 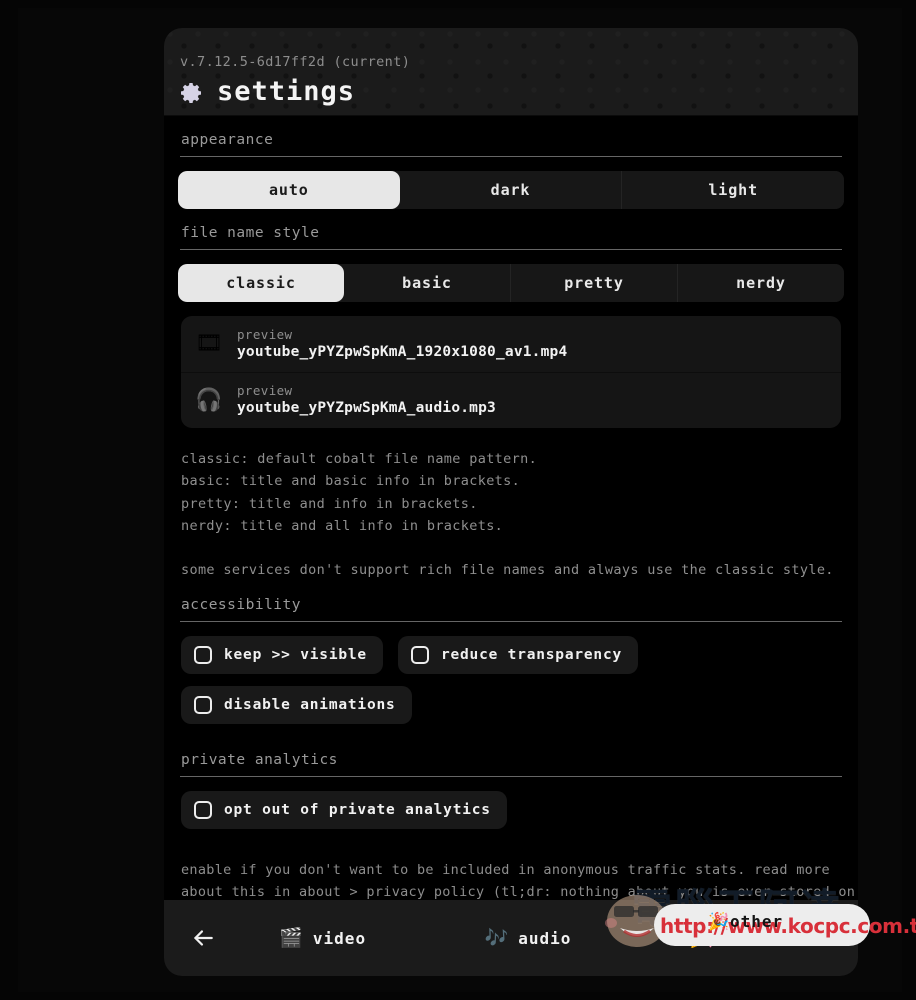 I want to click on checkbox-keep-visible: keep >> visible, so click(x=282, y=655).